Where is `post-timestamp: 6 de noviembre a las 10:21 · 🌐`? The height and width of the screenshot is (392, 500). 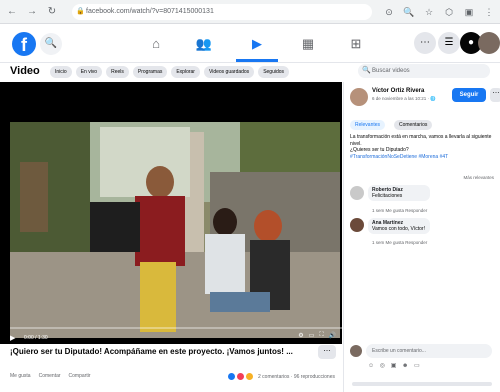
post-timestamp: 6 de noviembre a las 10:21 · 🌐 is located at coordinates (404, 98).